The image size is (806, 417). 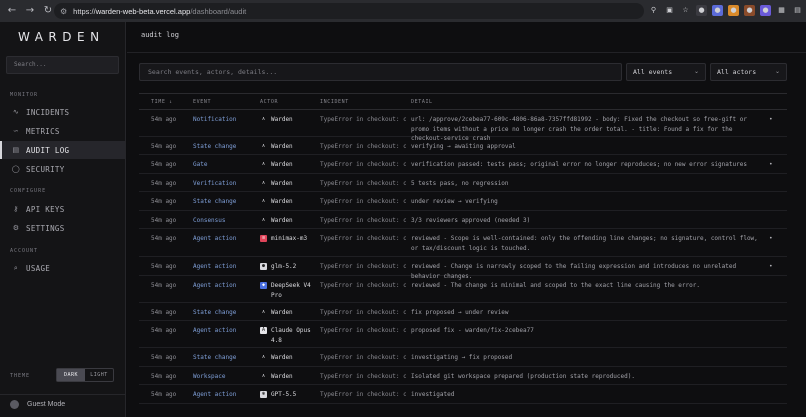 What do you see at coordinates (62, 209) in the screenshot?
I see `sidebar-item-api-keys: ⚷ API KEYS` at bounding box center [62, 209].